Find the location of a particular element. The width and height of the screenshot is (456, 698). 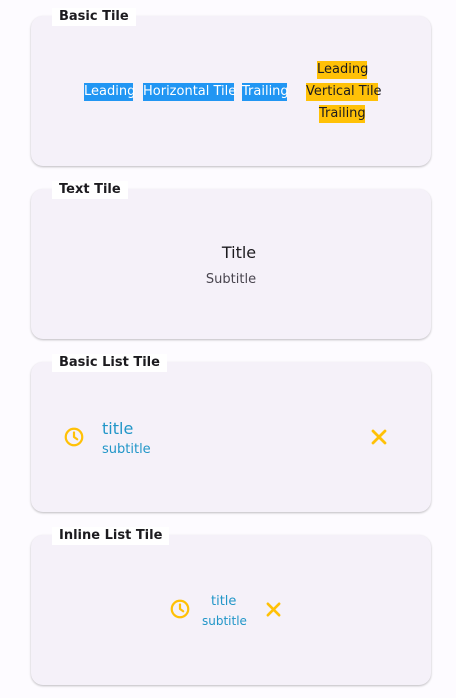

basic-list-tile-label: Basic List Tile is located at coordinates (109, 363).